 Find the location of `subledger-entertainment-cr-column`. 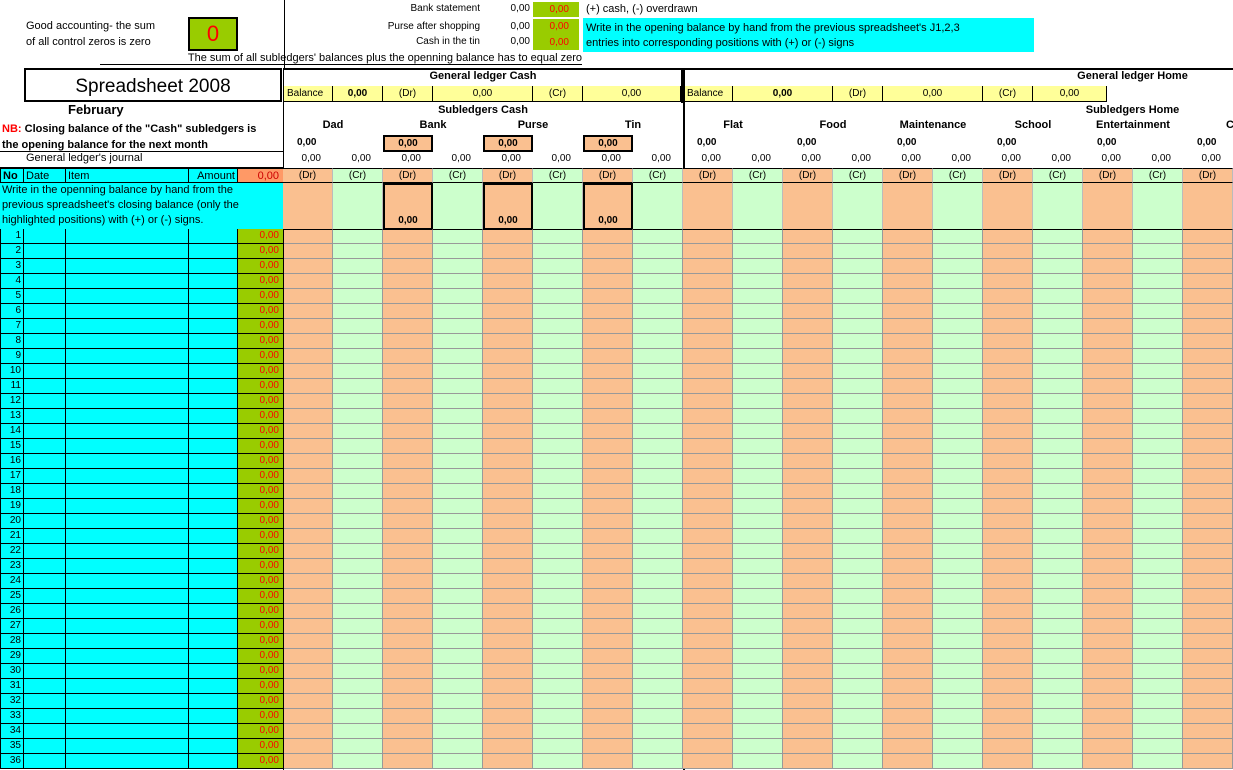

subledger-entertainment-cr-column is located at coordinates (1158, 499).